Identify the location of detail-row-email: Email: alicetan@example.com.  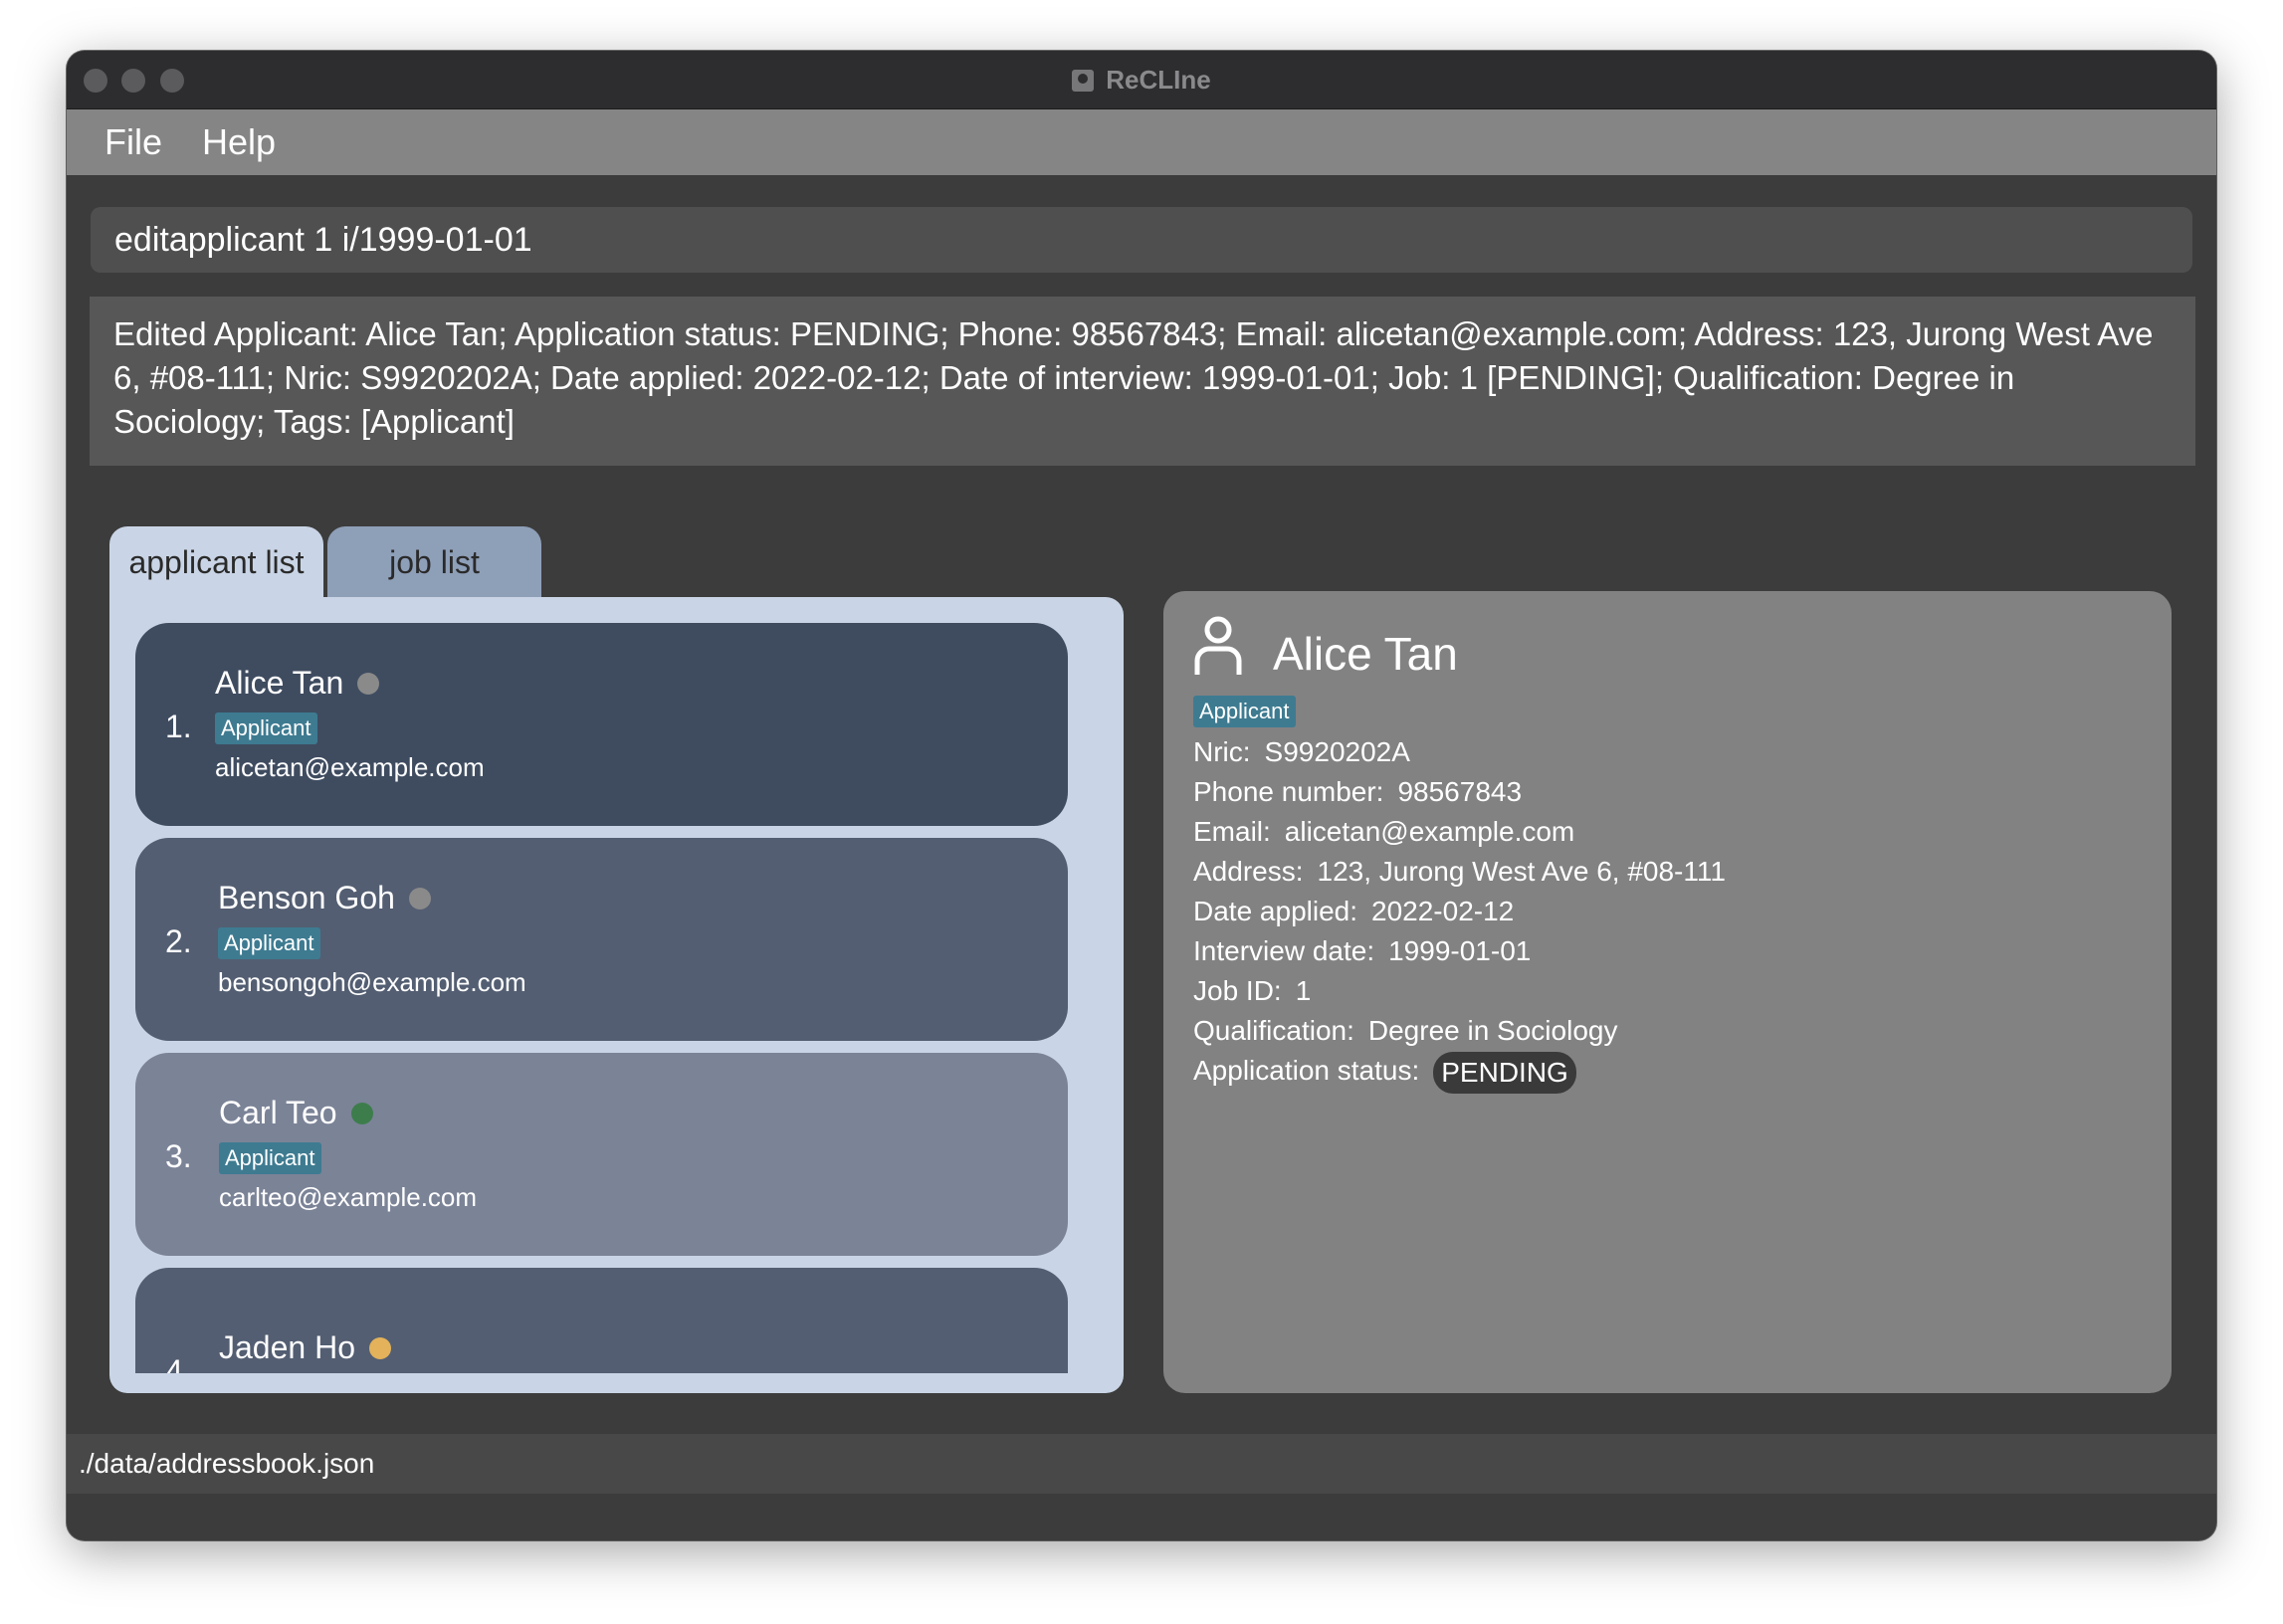
(1384, 832).